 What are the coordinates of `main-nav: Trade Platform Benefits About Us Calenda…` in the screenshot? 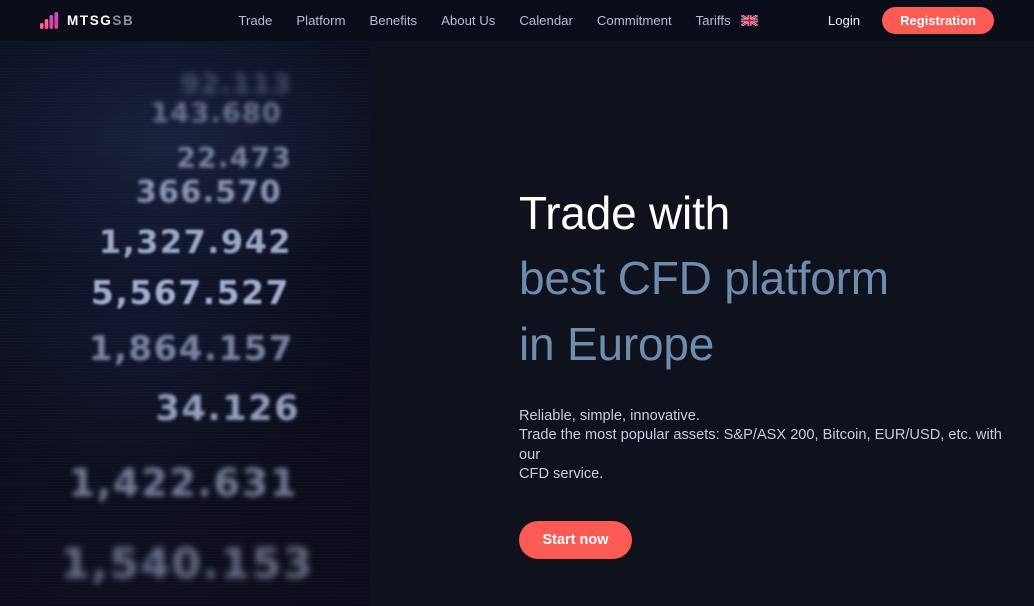 It's located at (498, 20).